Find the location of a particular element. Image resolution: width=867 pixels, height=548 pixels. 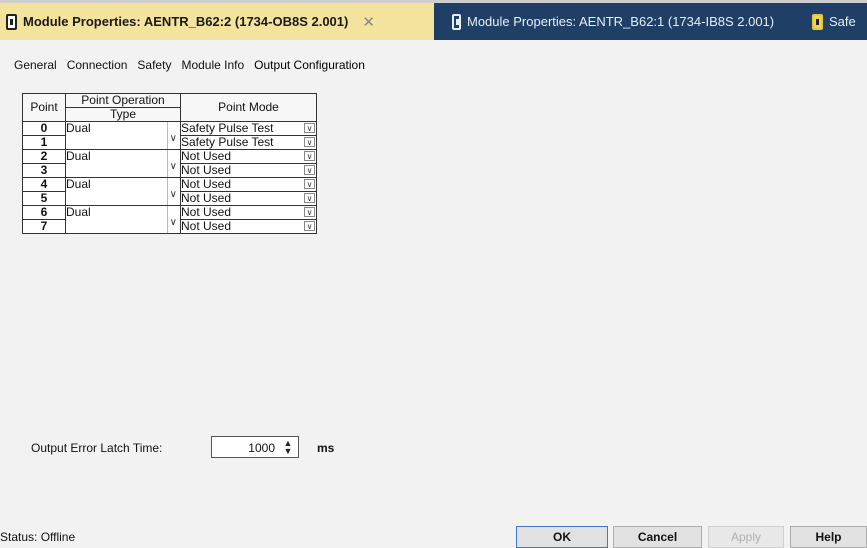

table-row: 4 Dual ∨ Not Used ∨ is located at coordinates (169, 191).